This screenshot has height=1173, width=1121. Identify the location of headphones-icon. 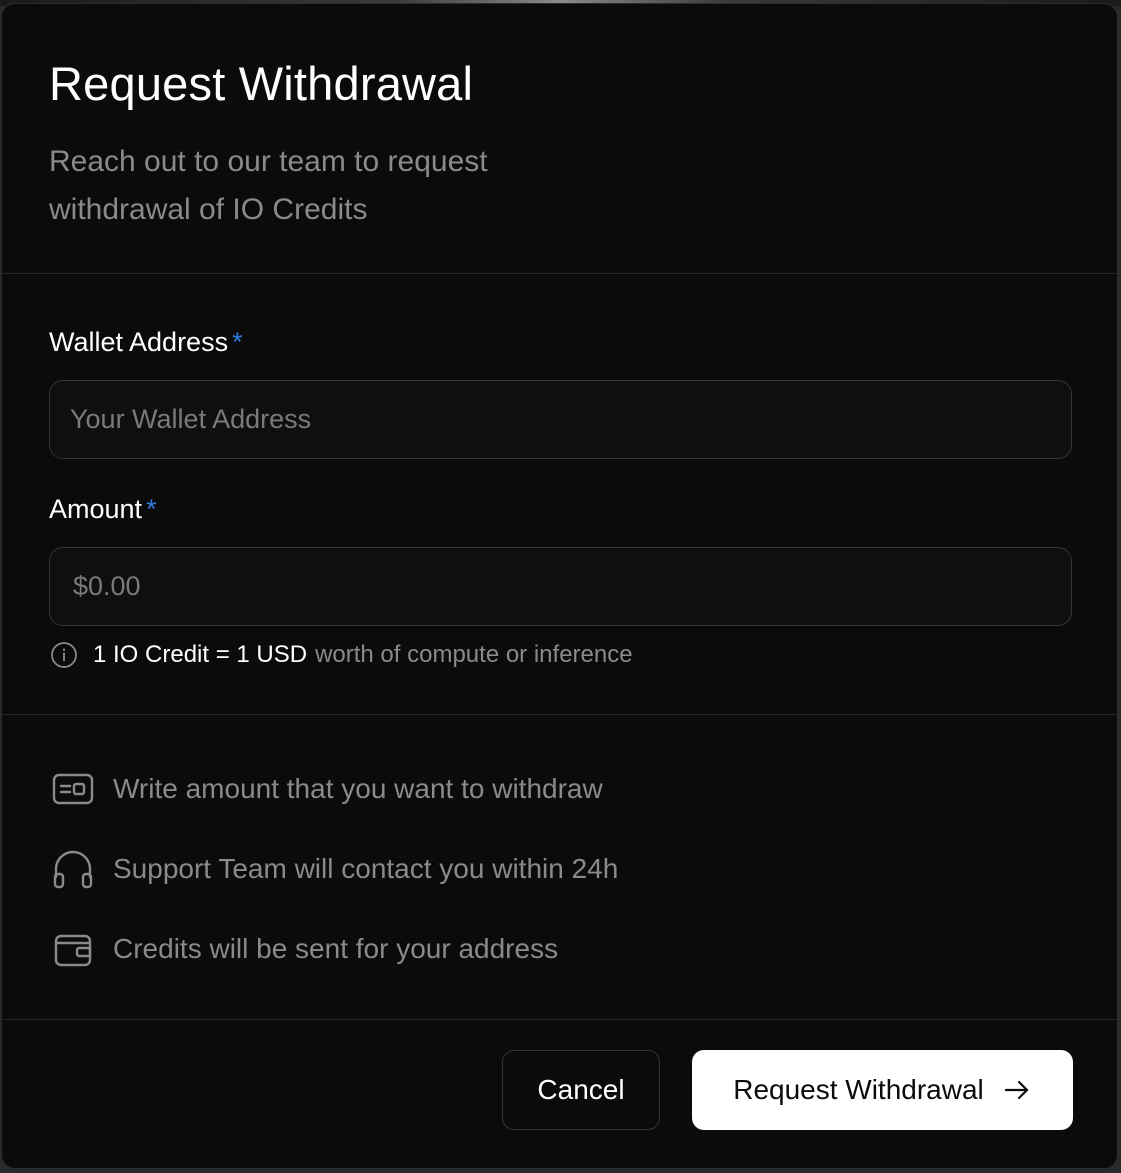
(73, 869).